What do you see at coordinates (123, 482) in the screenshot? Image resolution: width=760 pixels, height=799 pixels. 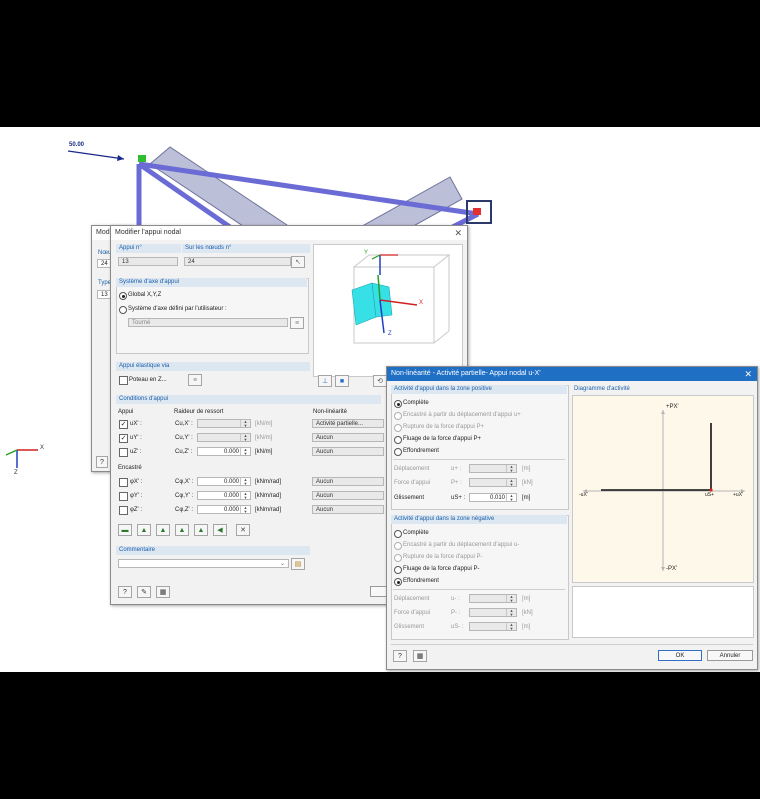 I see `phix-checkbox` at bounding box center [123, 482].